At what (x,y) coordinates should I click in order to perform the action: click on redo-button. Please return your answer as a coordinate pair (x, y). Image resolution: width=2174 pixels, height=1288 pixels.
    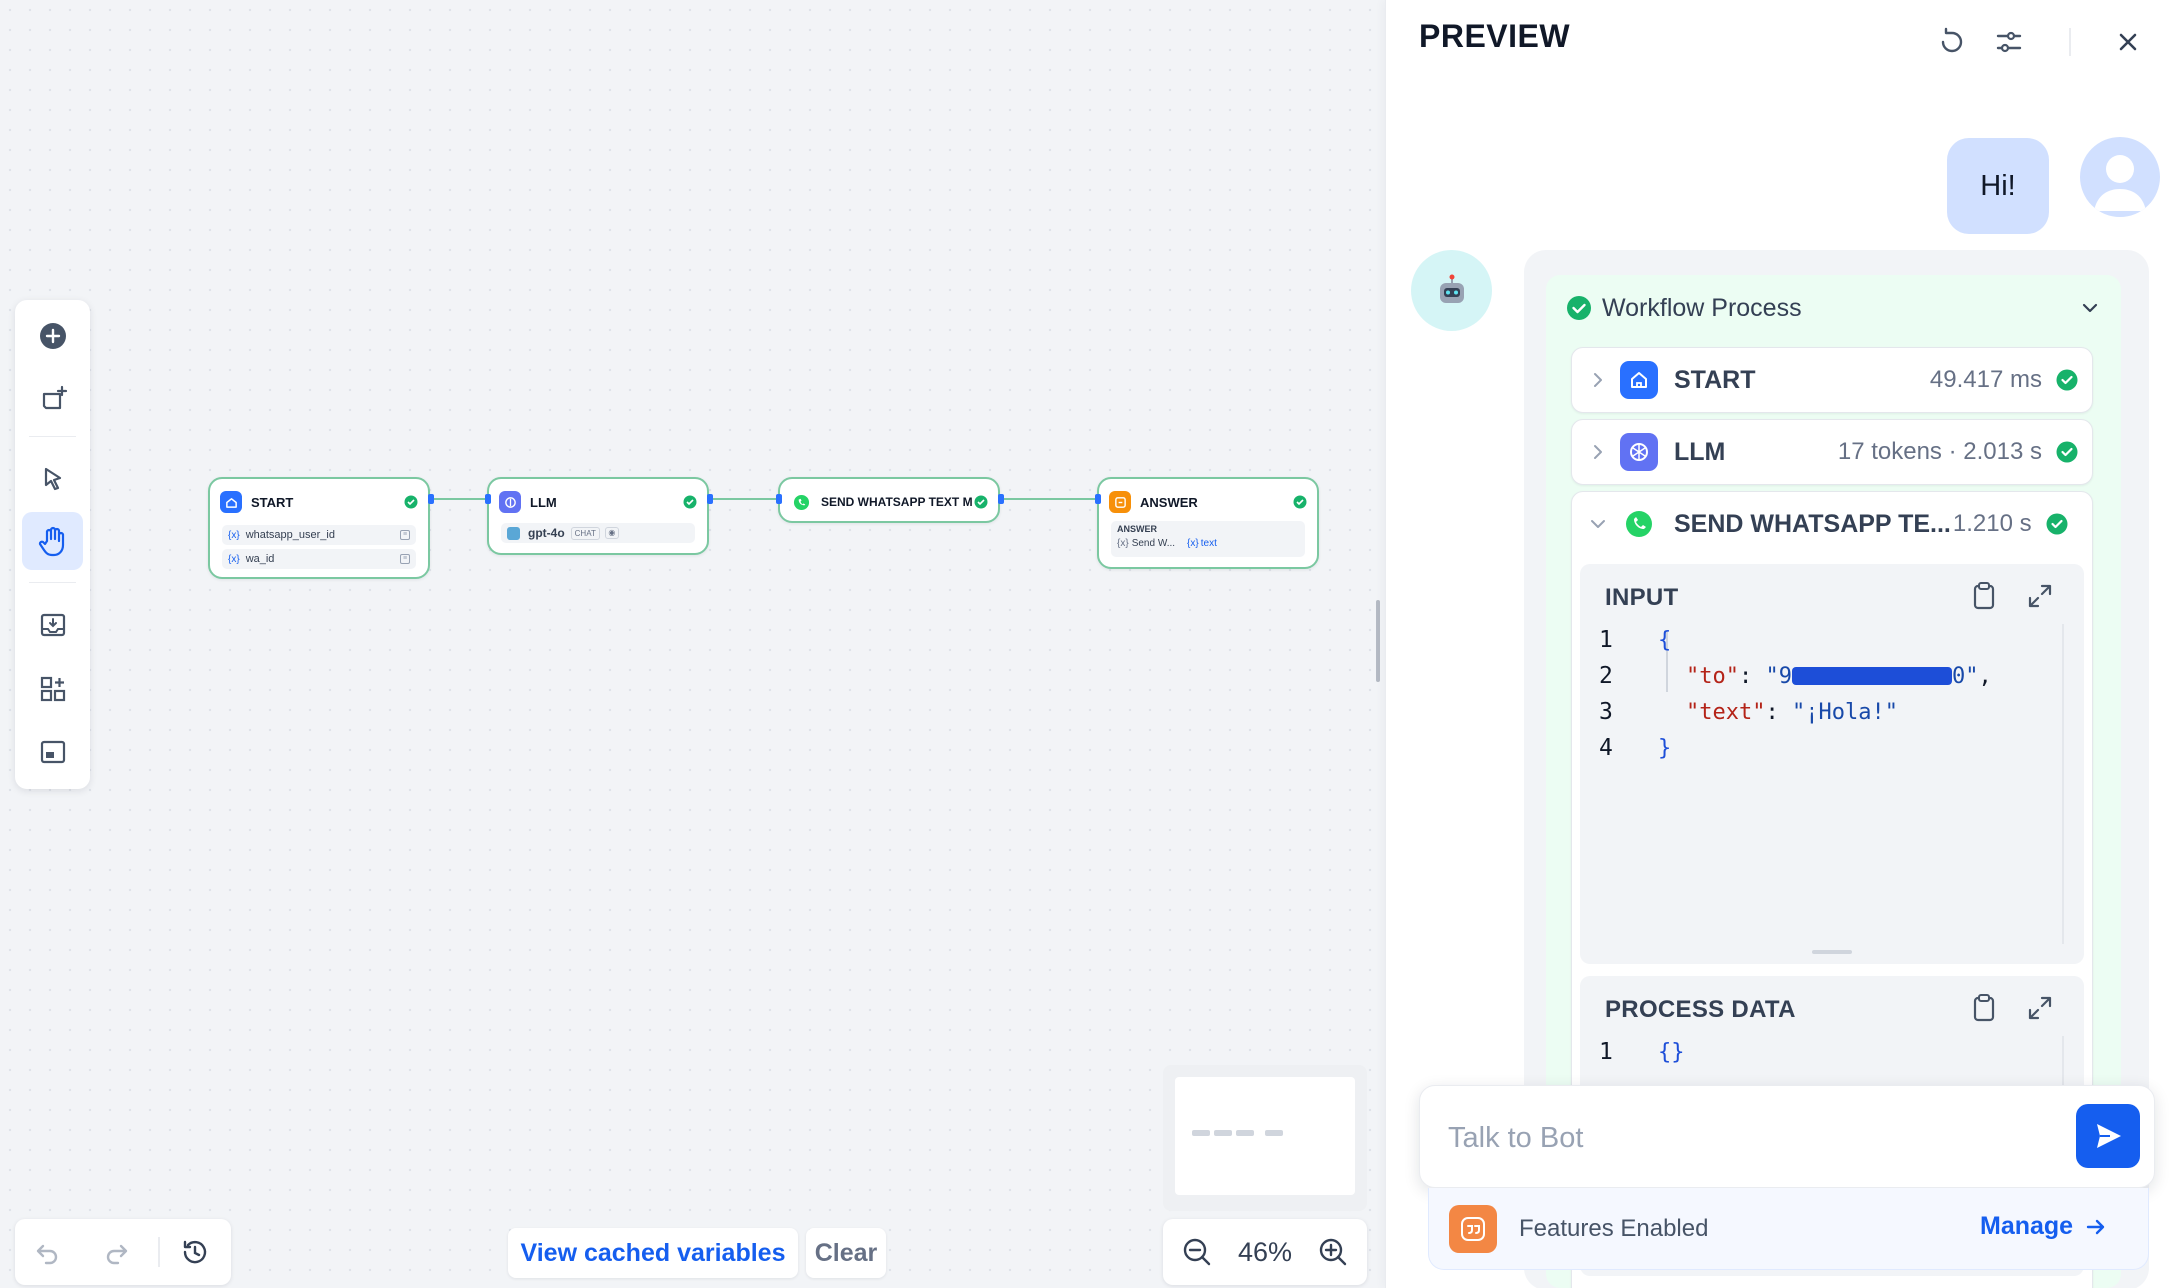
    Looking at the image, I should click on (117, 1252).